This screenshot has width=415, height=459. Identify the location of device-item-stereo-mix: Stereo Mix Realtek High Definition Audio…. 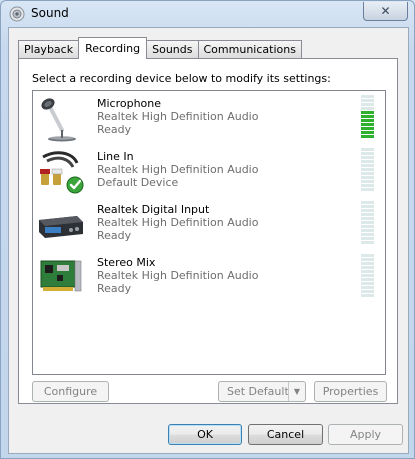
(209, 277).